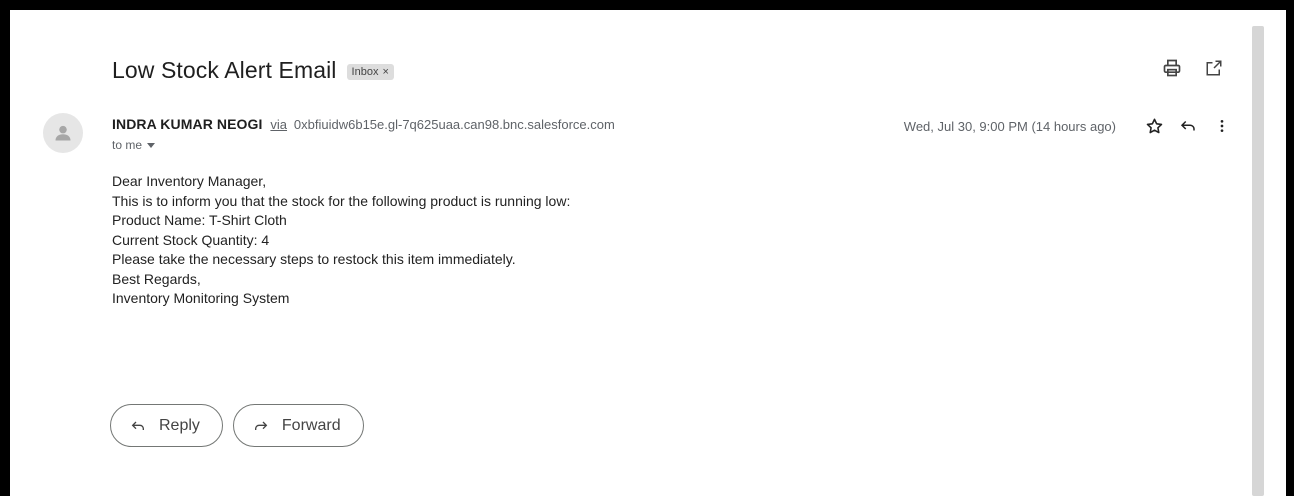 The image size is (1294, 496). I want to click on message-meta: Wed, Jul 30, 9:00 PM (14 hours ago), so click(1069, 126).